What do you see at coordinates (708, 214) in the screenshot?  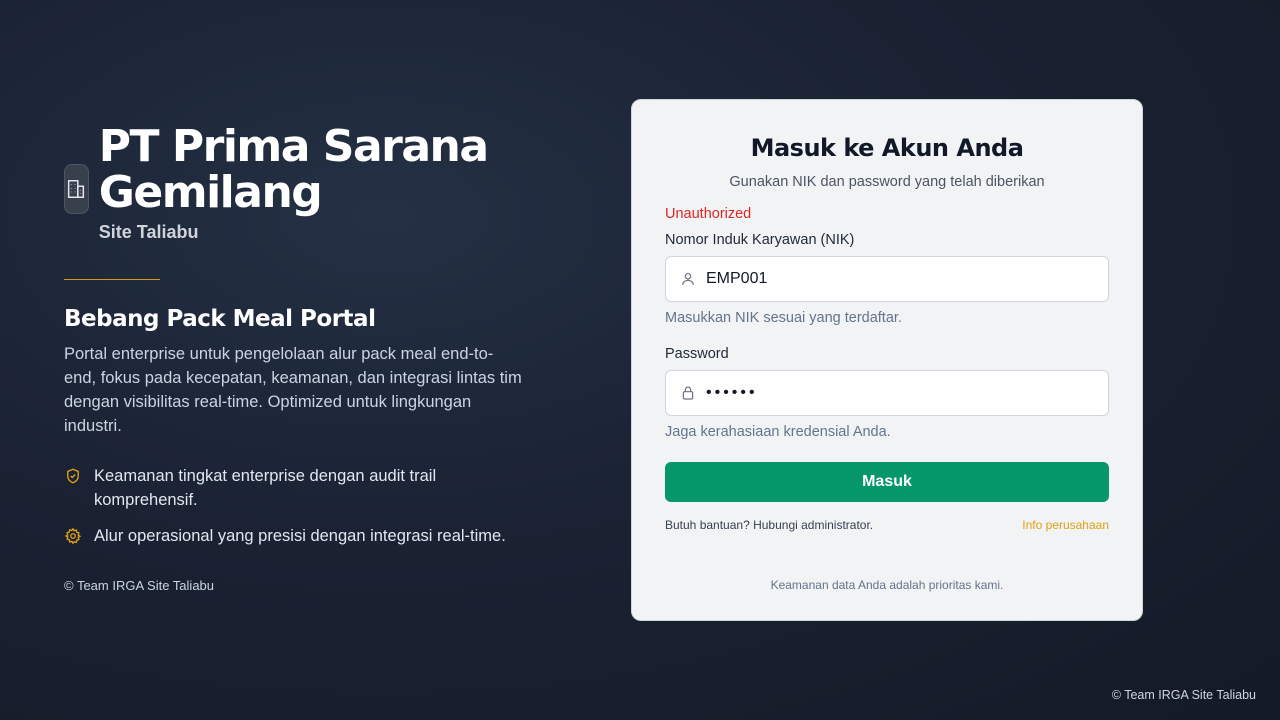 I see `error-message: Unauthorized` at bounding box center [708, 214].